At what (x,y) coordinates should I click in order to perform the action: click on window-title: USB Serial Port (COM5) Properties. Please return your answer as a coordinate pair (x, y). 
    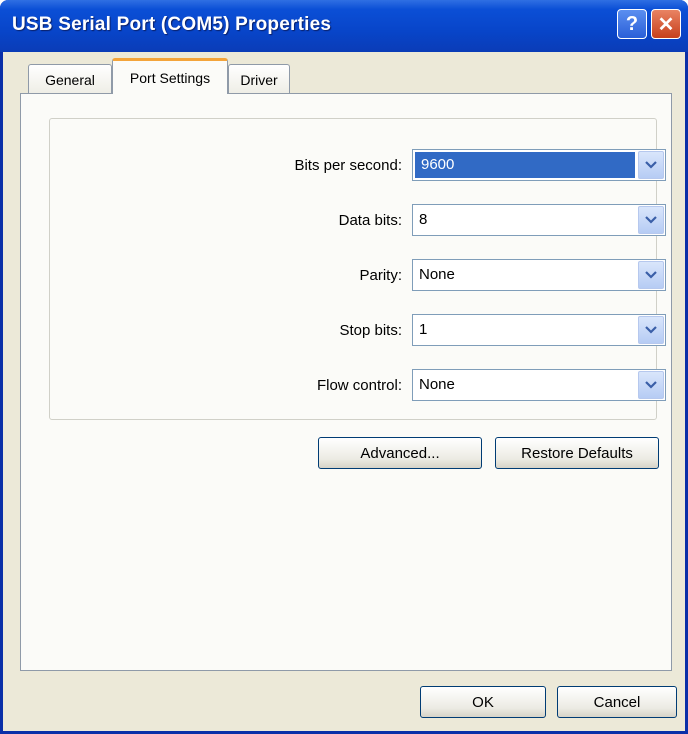
    Looking at the image, I should click on (172, 24).